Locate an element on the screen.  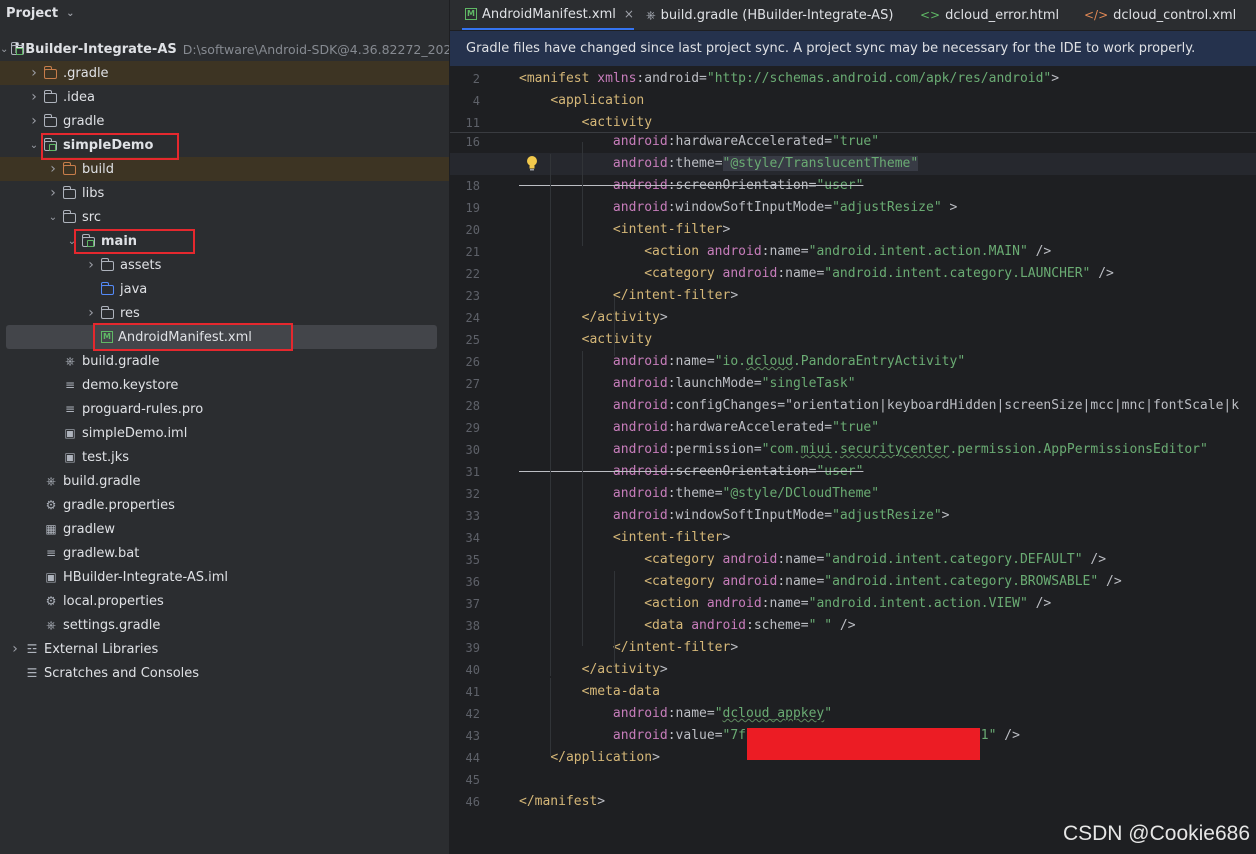
tree-item: ▣ simpleDemo.iml is located at coordinates (224, 433).